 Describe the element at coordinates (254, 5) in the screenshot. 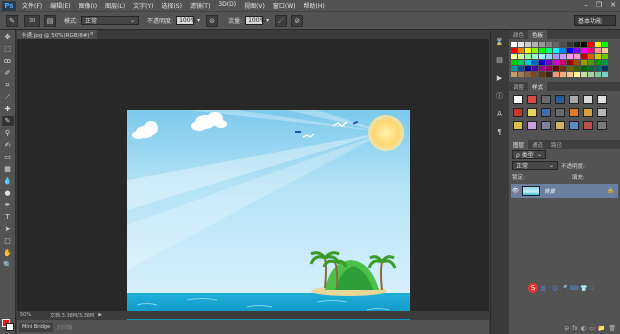

I see `menu-view: 视图(V)` at that location.